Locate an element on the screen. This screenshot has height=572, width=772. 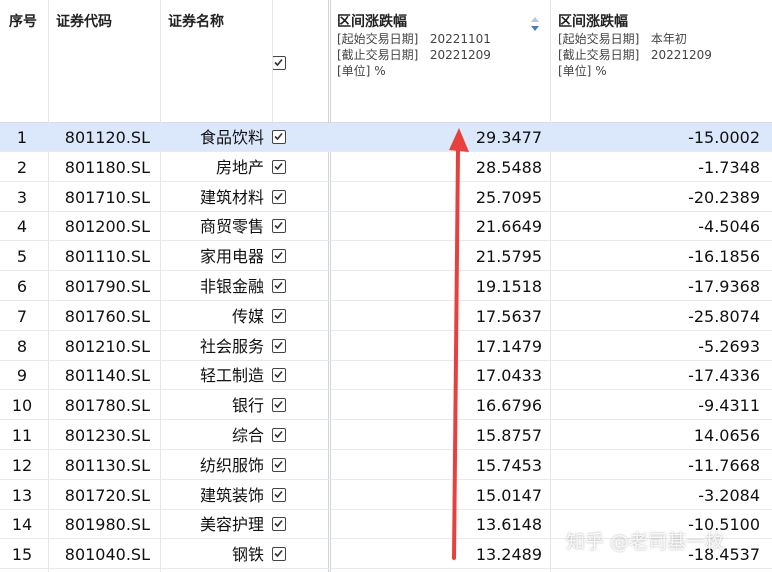
security-name: 传媒 is located at coordinates (247, 316).